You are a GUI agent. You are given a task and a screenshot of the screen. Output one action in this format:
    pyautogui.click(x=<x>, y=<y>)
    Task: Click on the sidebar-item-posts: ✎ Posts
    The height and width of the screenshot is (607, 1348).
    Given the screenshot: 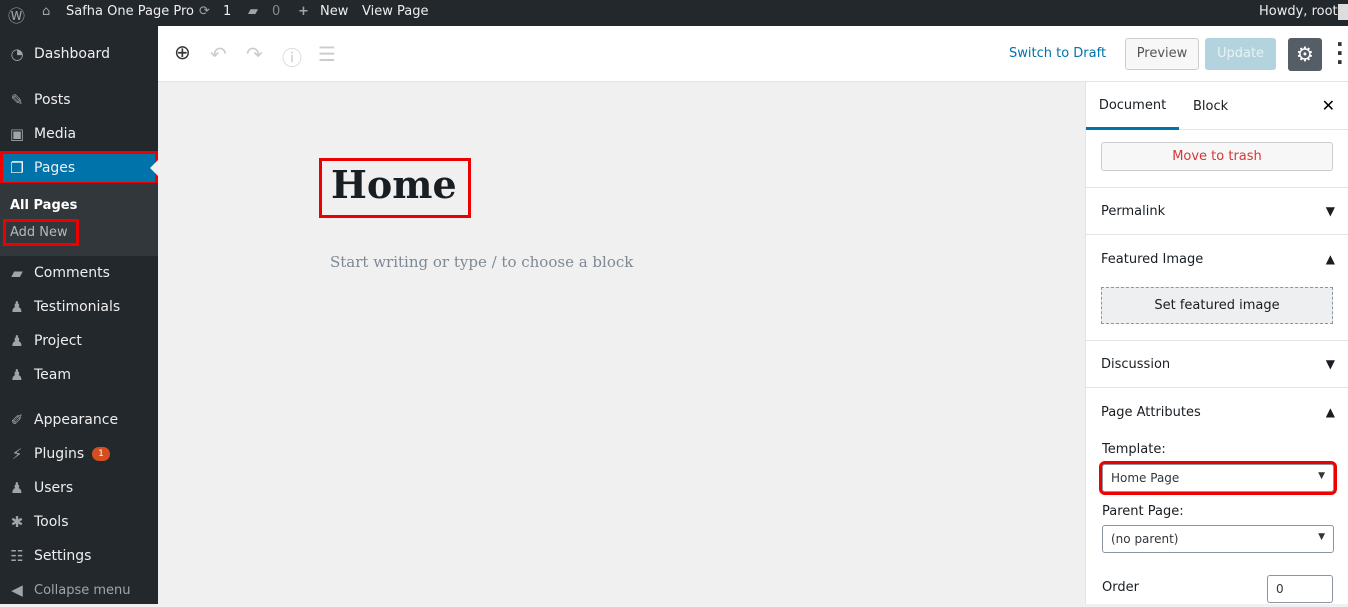 What is the action you would take?
    pyautogui.click(x=79, y=100)
    